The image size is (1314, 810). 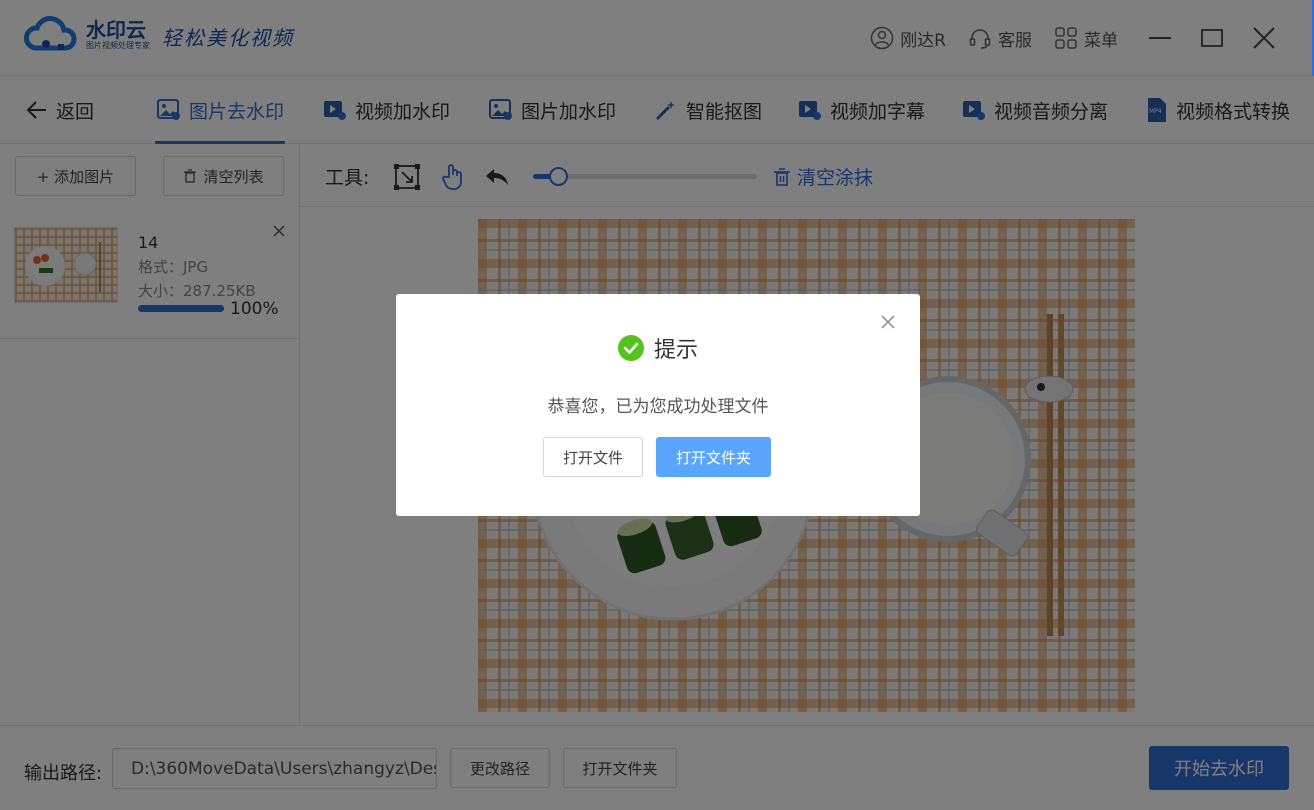 I want to click on success-dialog: 提示 恭喜您，已为您成功处理文件 打开文件 打开文件夹, so click(x=658, y=405).